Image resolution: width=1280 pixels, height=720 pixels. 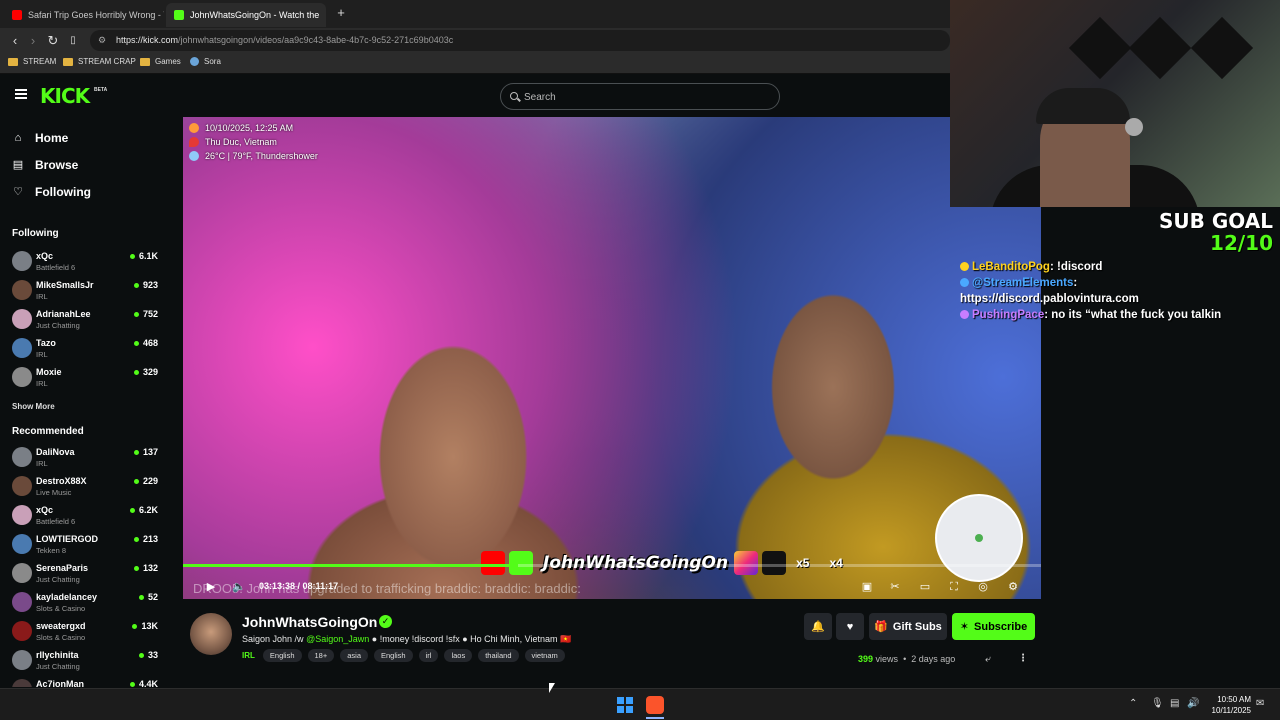 I want to click on channel-category: IRL, so click(x=42, y=354).